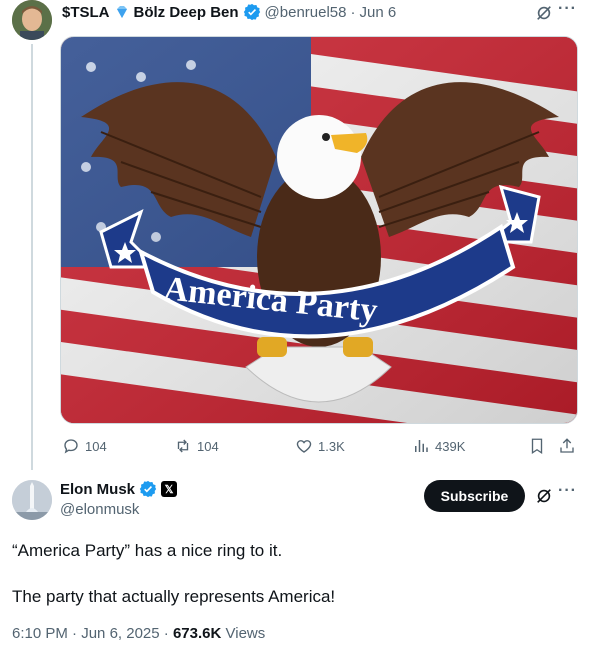 The image size is (592, 659). What do you see at coordinates (121, 12) in the screenshot?
I see `diamond-icon` at bounding box center [121, 12].